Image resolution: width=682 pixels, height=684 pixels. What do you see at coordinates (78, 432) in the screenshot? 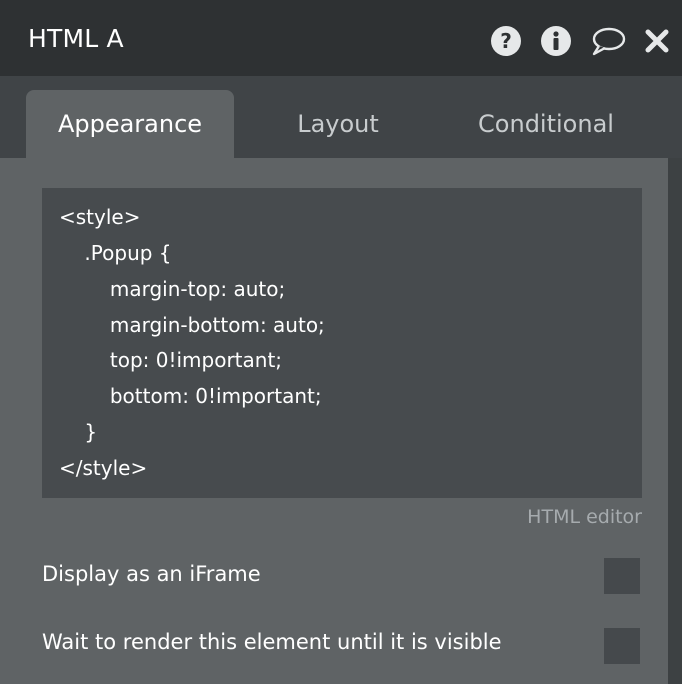
I see `code-line: }` at bounding box center [78, 432].